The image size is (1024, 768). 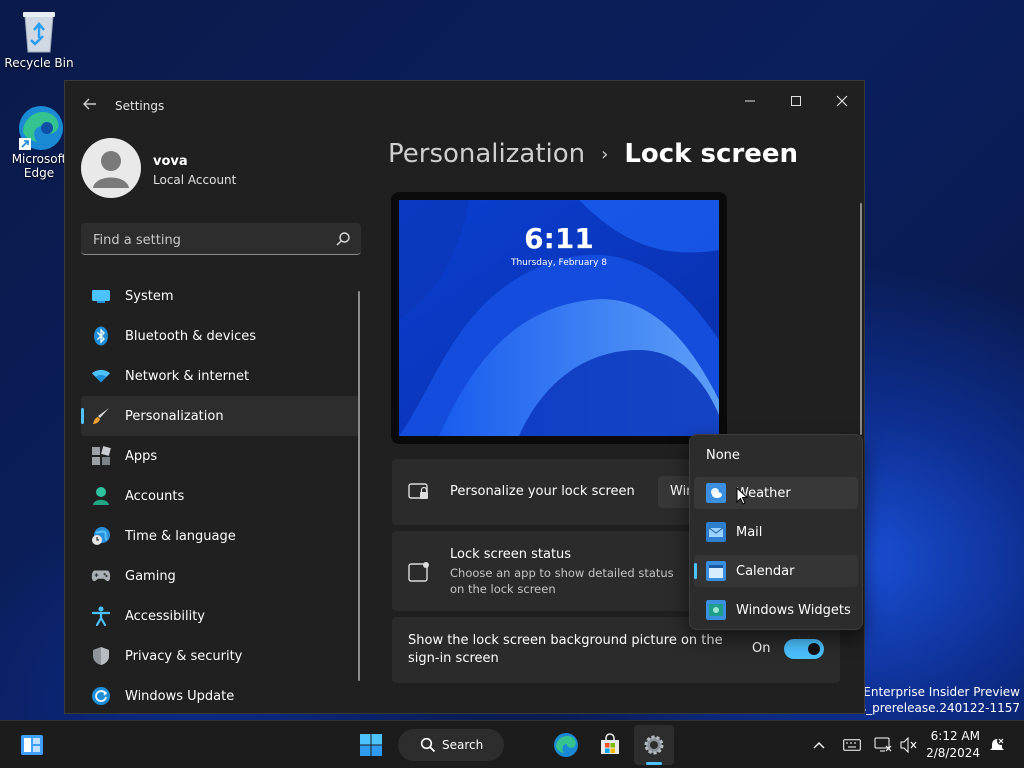 I want to click on gear-icon, so click(x=654, y=745).